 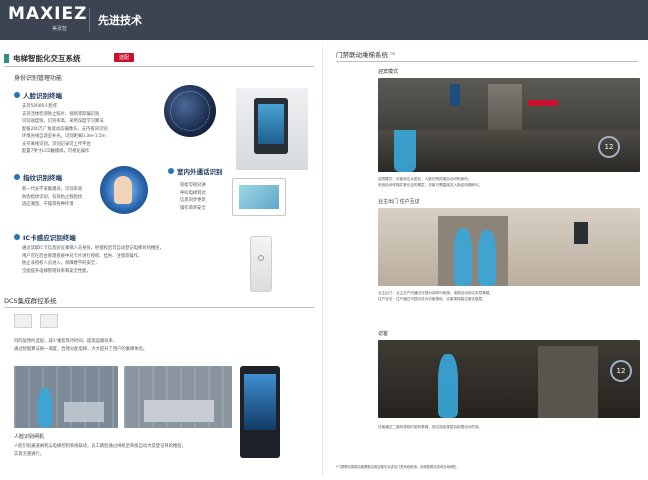 I want to click on elevator-door-graphic, so click(x=568, y=382).